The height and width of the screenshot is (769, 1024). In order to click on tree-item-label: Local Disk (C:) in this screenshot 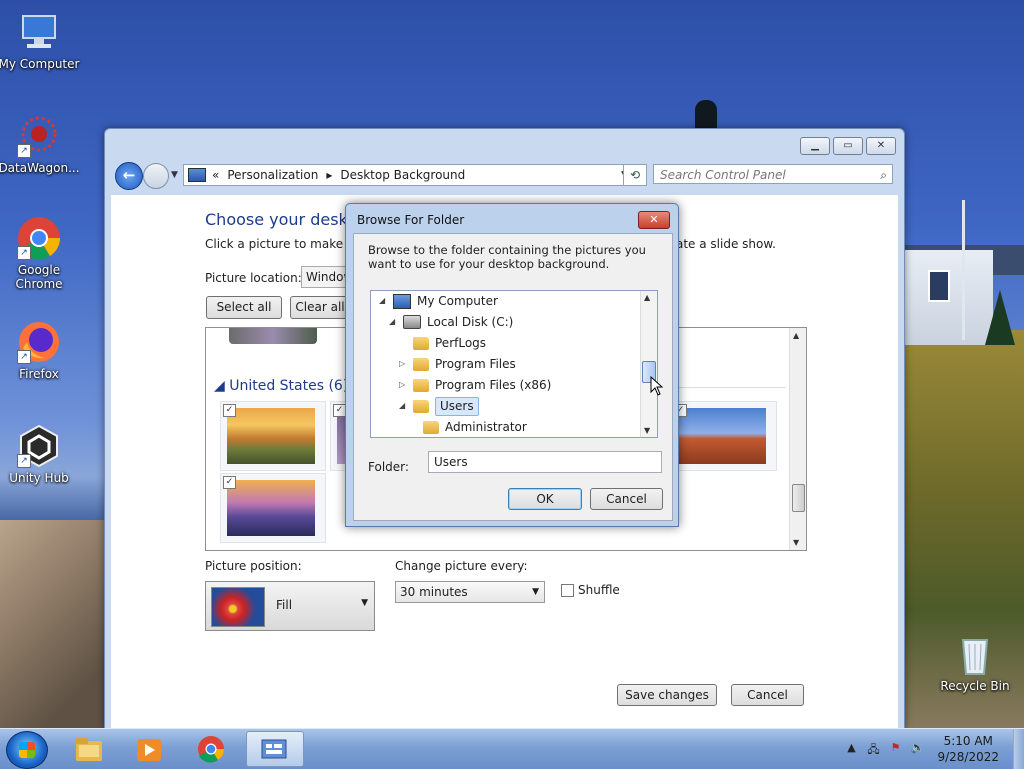, I will do `click(470, 322)`.